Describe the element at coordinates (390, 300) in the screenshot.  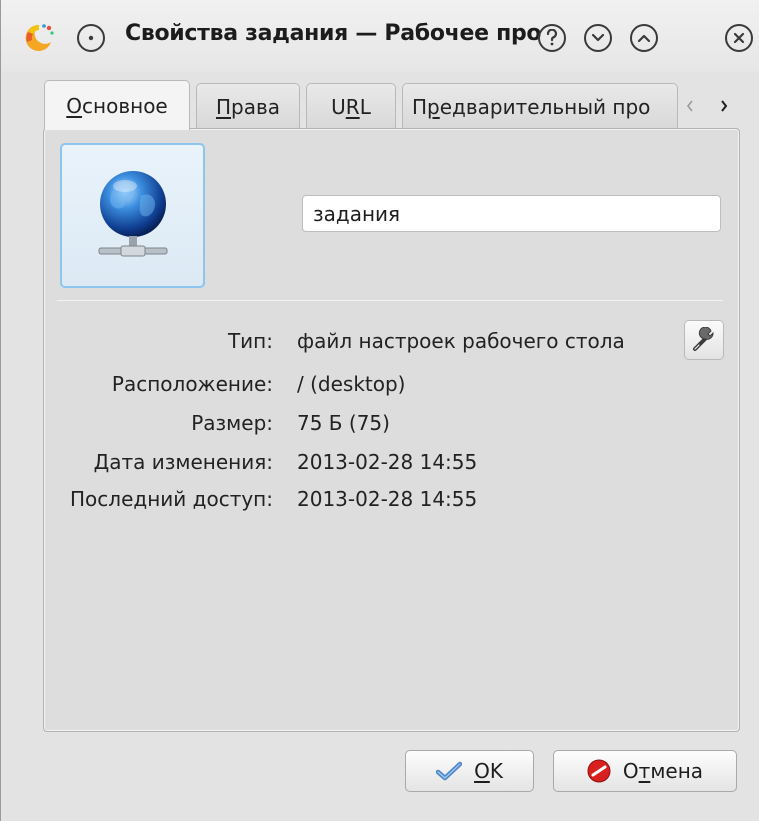
I see `separator` at that location.